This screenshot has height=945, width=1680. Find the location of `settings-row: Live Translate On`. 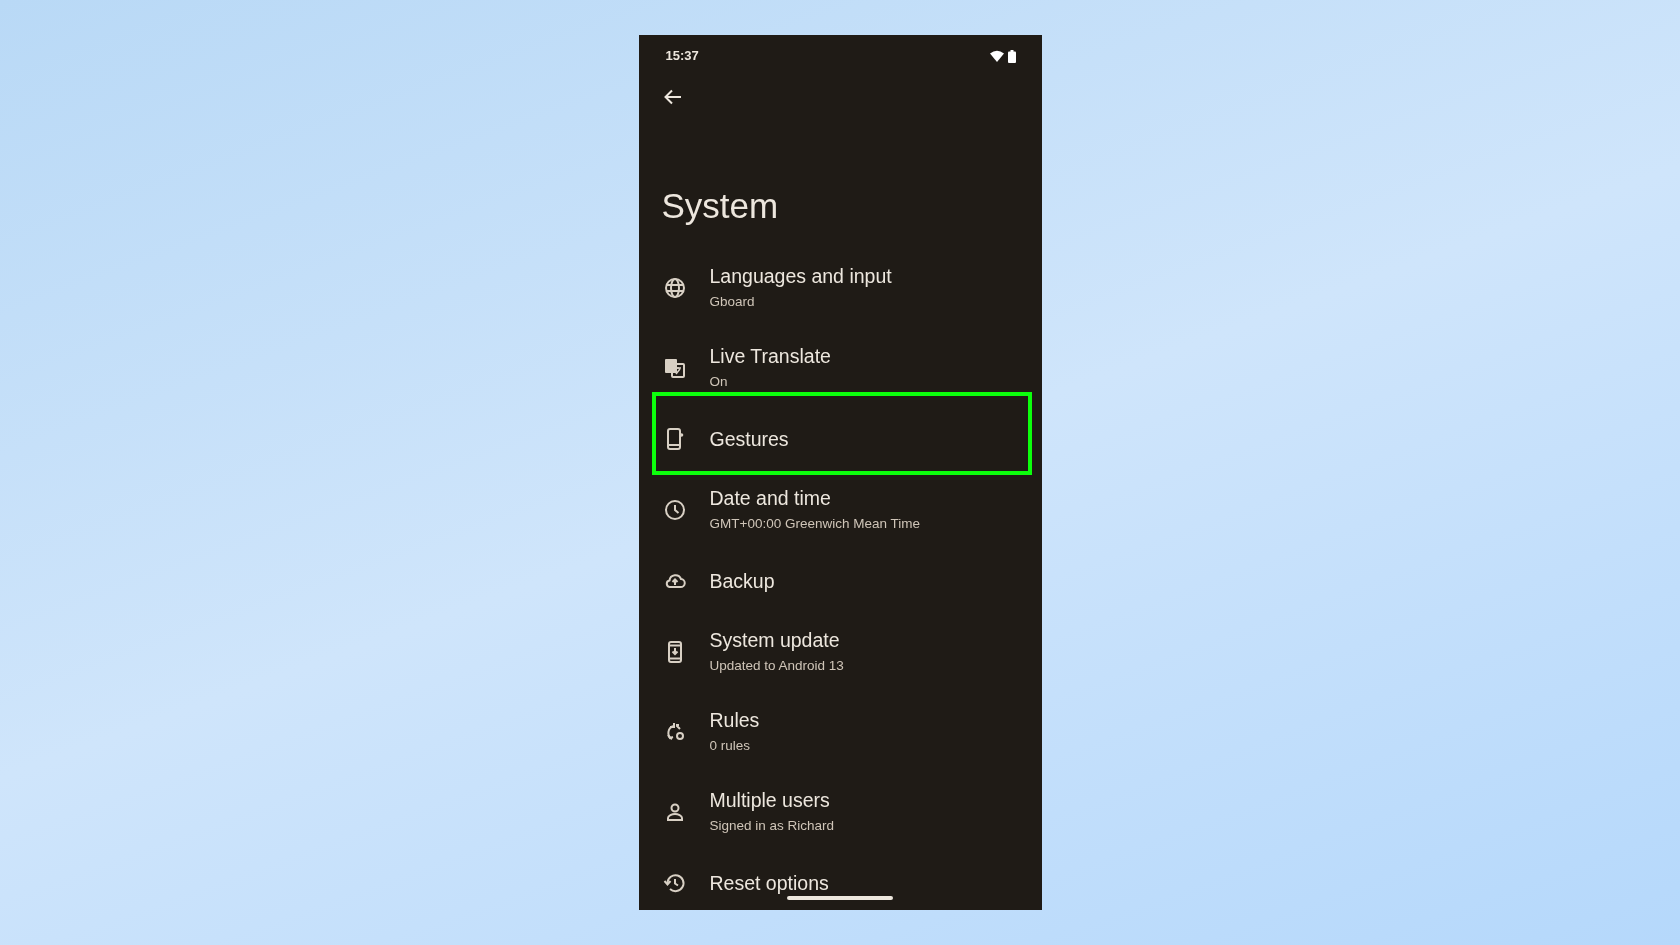

settings-row: Live Translate On is located at coordinates (840, 368).